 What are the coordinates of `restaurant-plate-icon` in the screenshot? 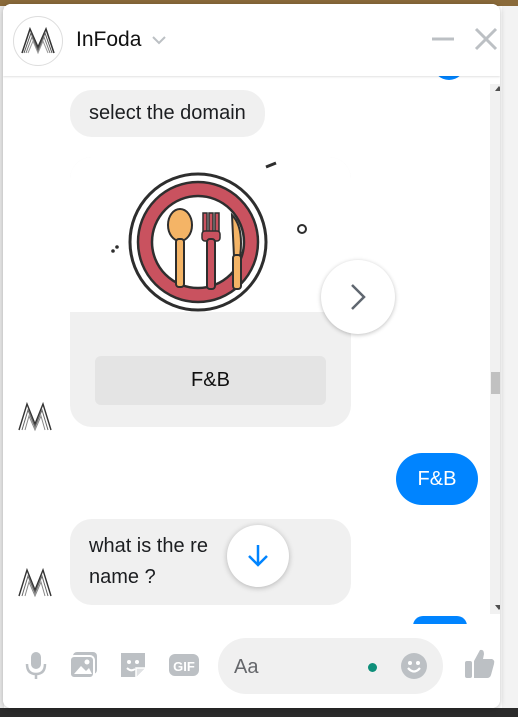 It's located at (209, 236).